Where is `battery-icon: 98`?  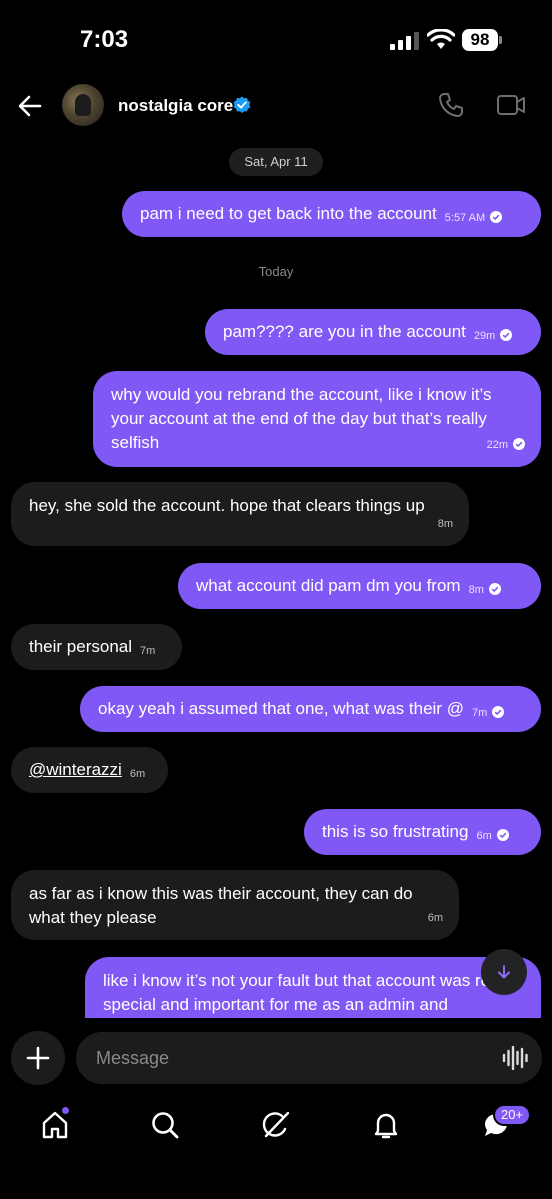
battery-icon: 98 is located at coordinates (482, 40).